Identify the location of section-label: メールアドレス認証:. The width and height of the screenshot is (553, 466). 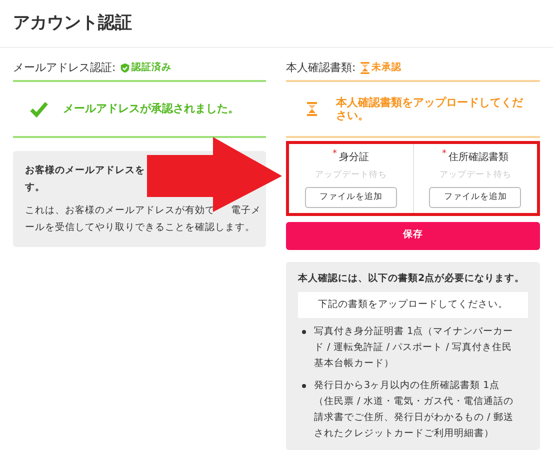
(64, 68).